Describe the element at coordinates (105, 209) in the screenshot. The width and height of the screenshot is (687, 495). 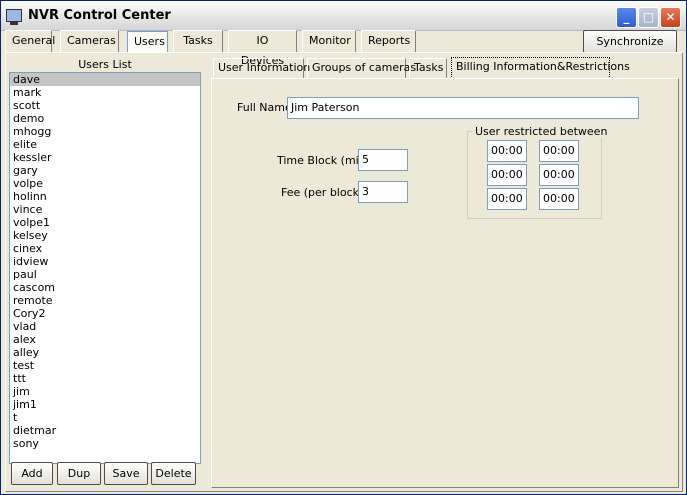
I see `list-item: vince` at that location.